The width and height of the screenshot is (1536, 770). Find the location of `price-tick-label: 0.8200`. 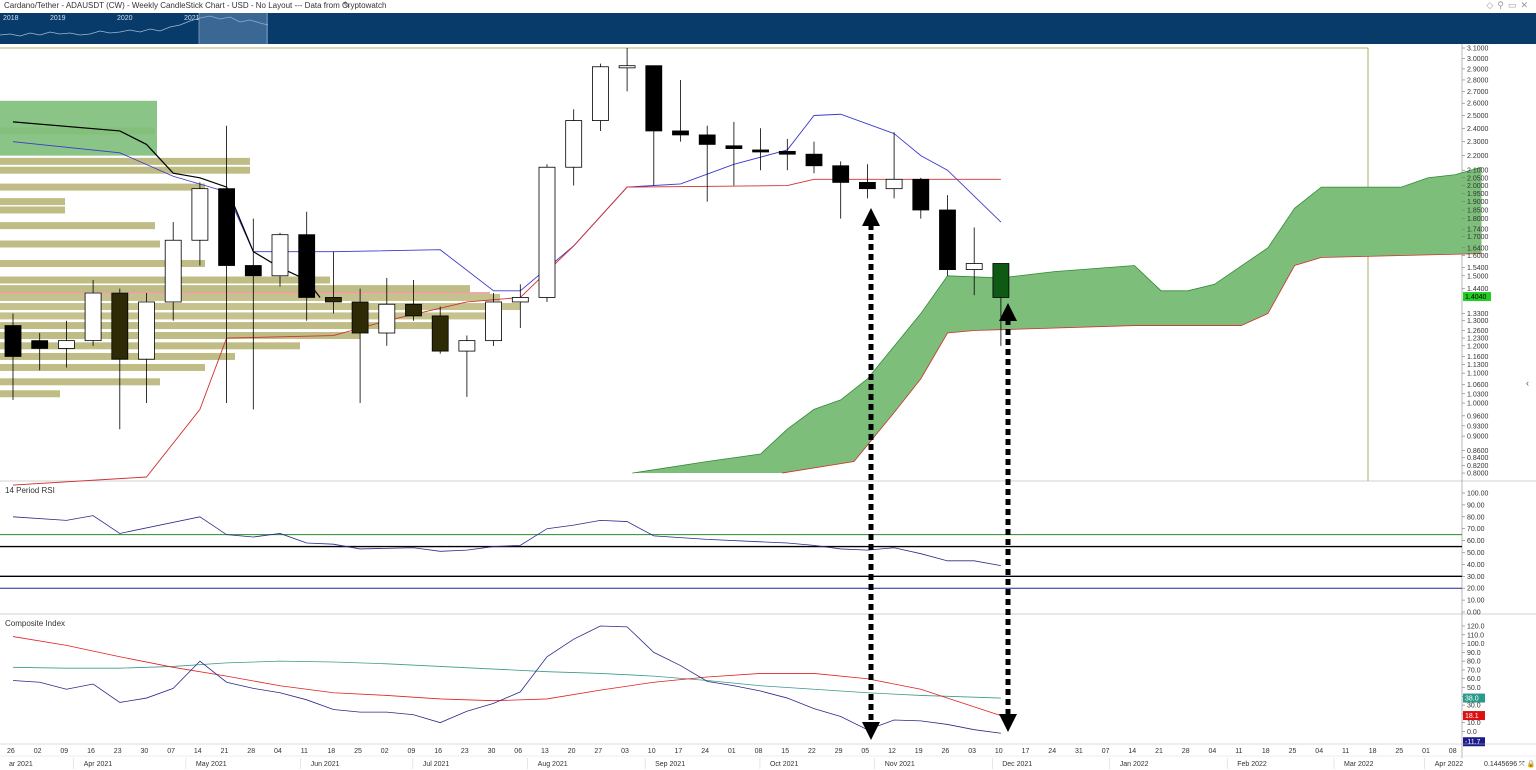

price-tick-label: 0.8200 is located at coordinates (1478, 466).